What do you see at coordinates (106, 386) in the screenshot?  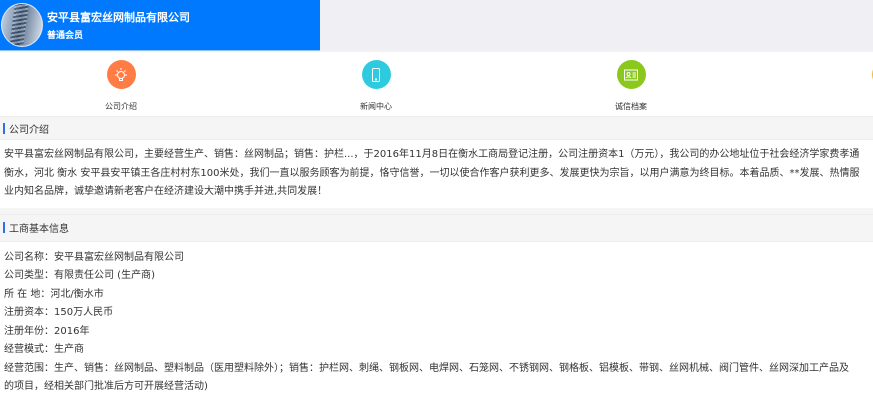 I see `info-business-scope-cont: 的项目，经相关部门批准后方可开展经营活动)` at bounding box center [106, 386].